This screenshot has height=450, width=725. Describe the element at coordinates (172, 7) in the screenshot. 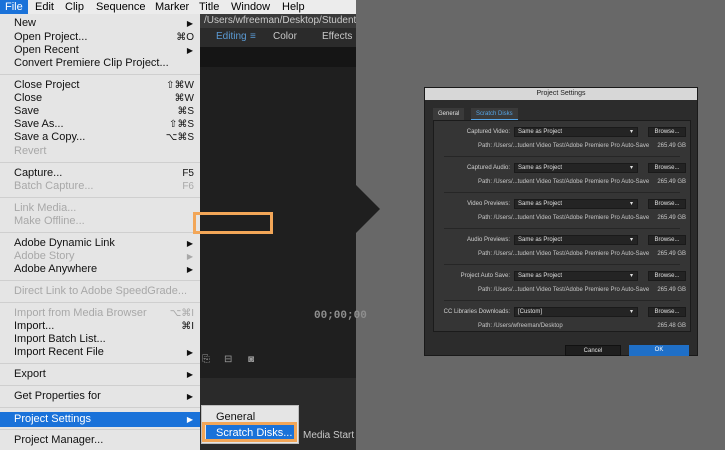

I see `menu-marker: Marker` at that location.